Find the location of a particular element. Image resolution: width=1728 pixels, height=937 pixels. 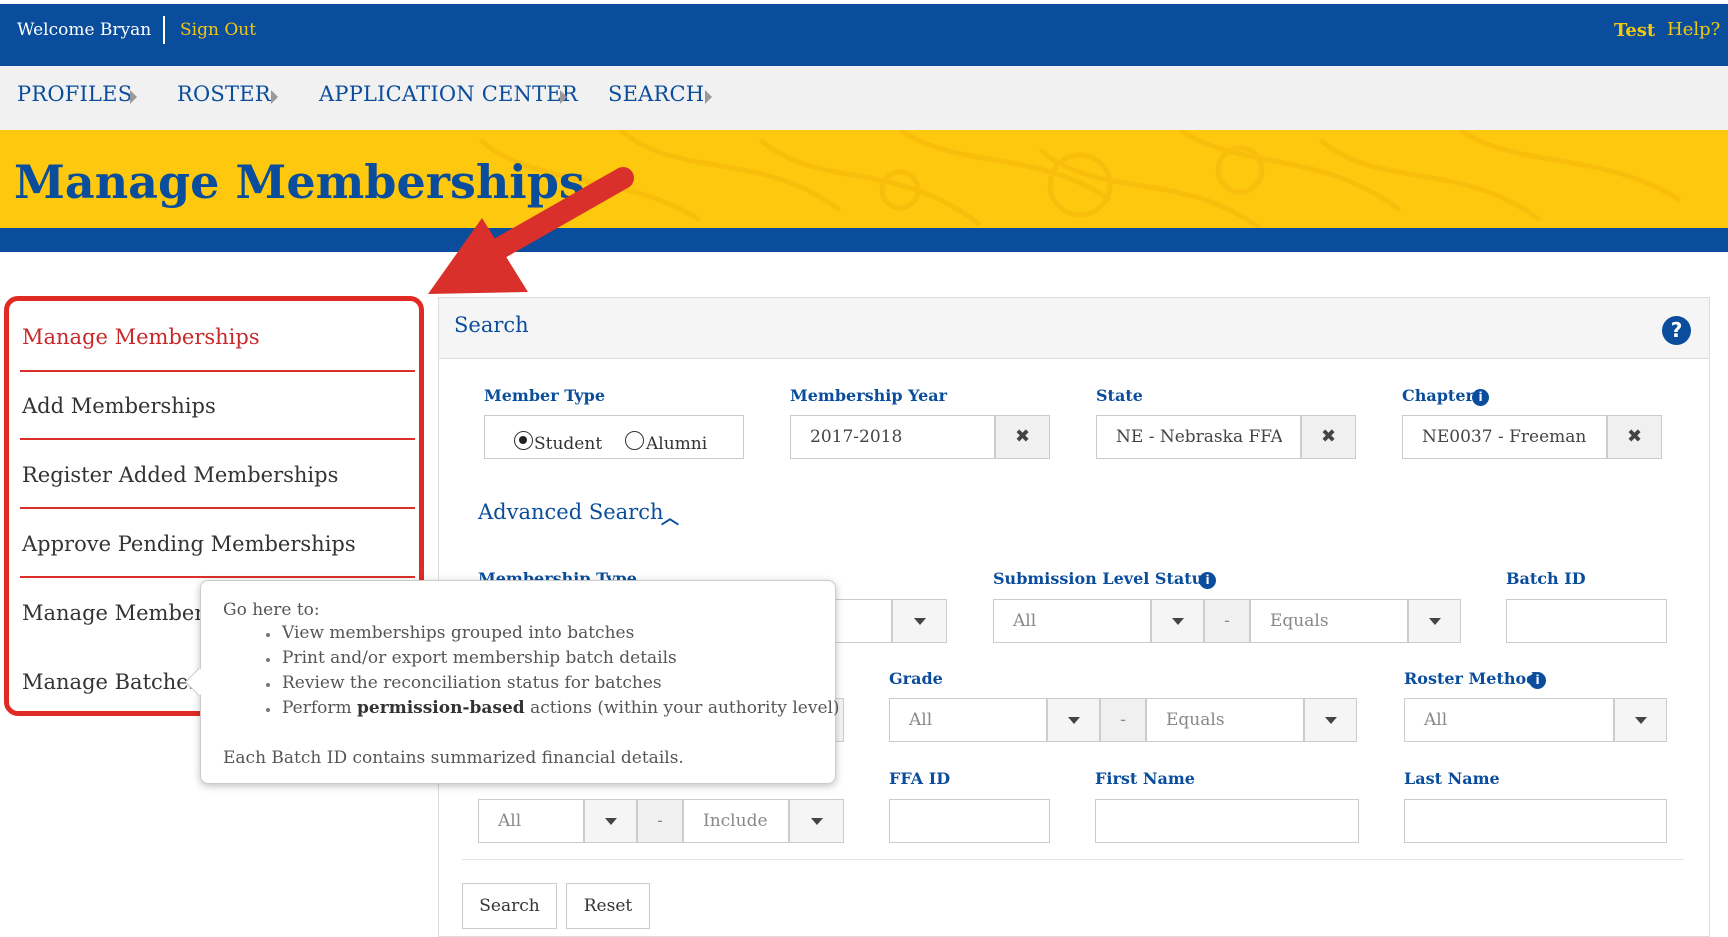

chapter-value: NE0037 - Freeman F is located at coordinates (1505, 437).